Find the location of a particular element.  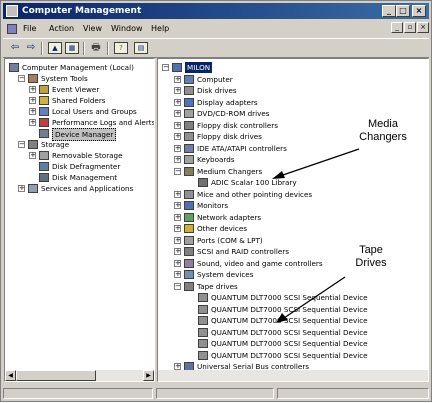

device-tree-item: − MILON is located at coordinates (293, 67).